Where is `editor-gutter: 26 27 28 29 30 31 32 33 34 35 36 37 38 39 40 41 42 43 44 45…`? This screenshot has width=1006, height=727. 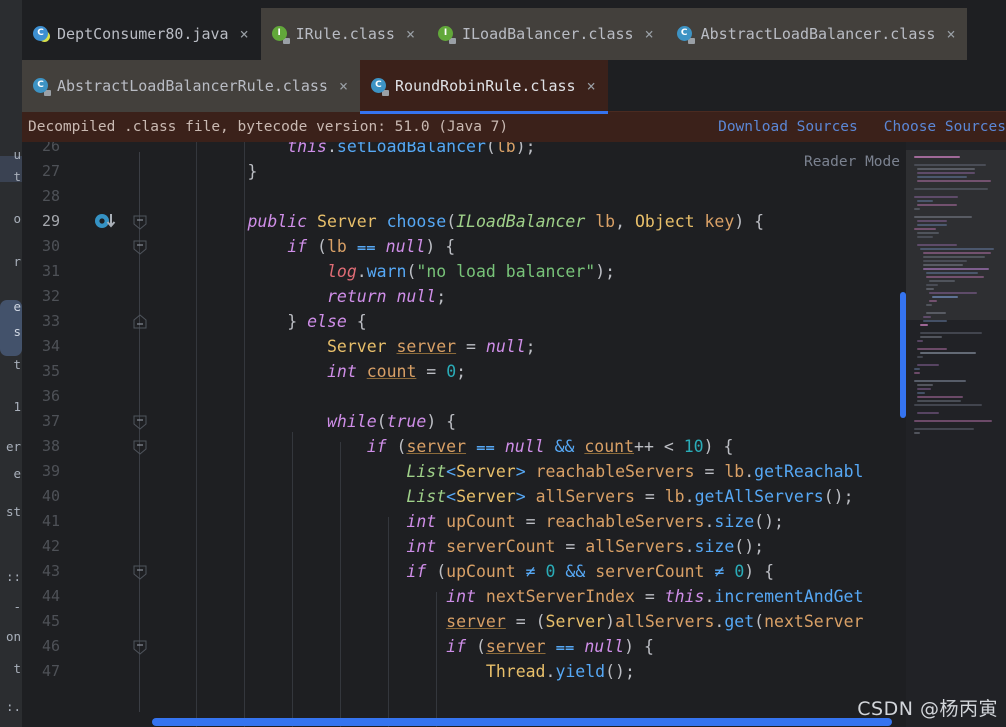
editor-gutter: 26 27 28 29 30 31 32 33 34 35 36 37 38 39 40 41 42 43 44 45… is located at coordinates (95, 434).